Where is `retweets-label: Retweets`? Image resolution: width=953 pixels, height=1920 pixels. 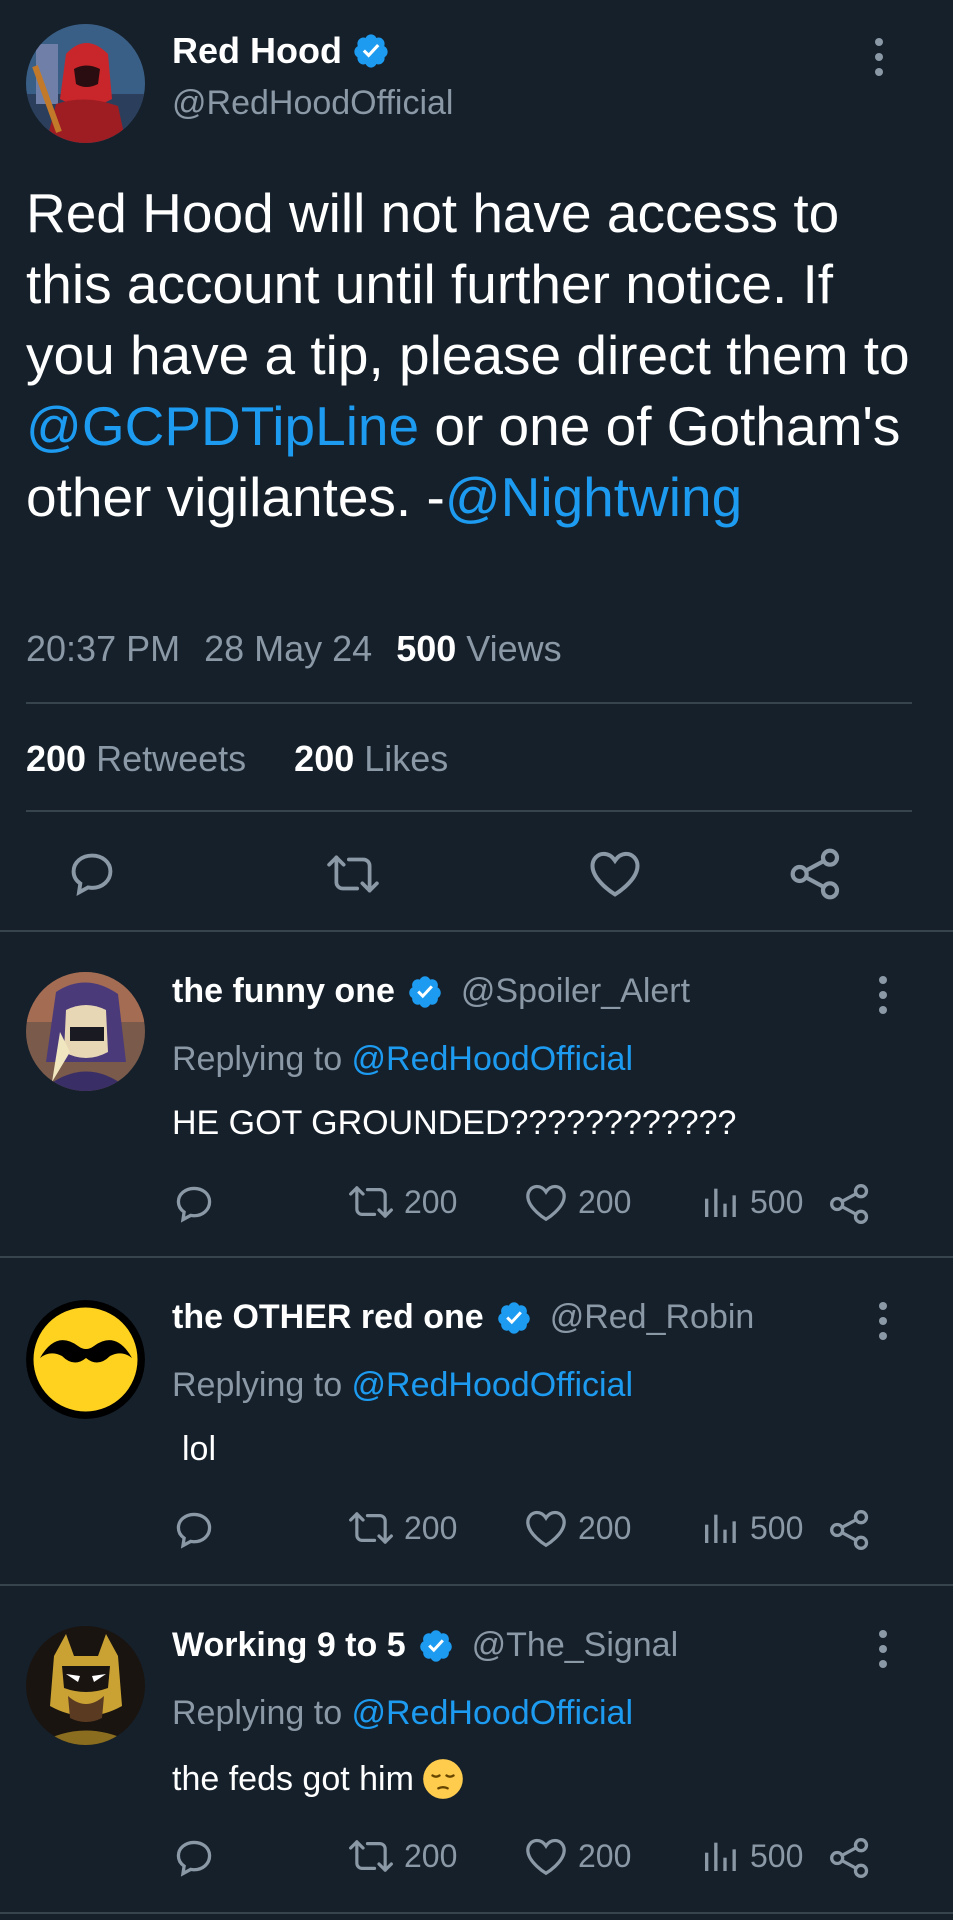
retweets-label: Retweets is located at coordinates (171, 758).